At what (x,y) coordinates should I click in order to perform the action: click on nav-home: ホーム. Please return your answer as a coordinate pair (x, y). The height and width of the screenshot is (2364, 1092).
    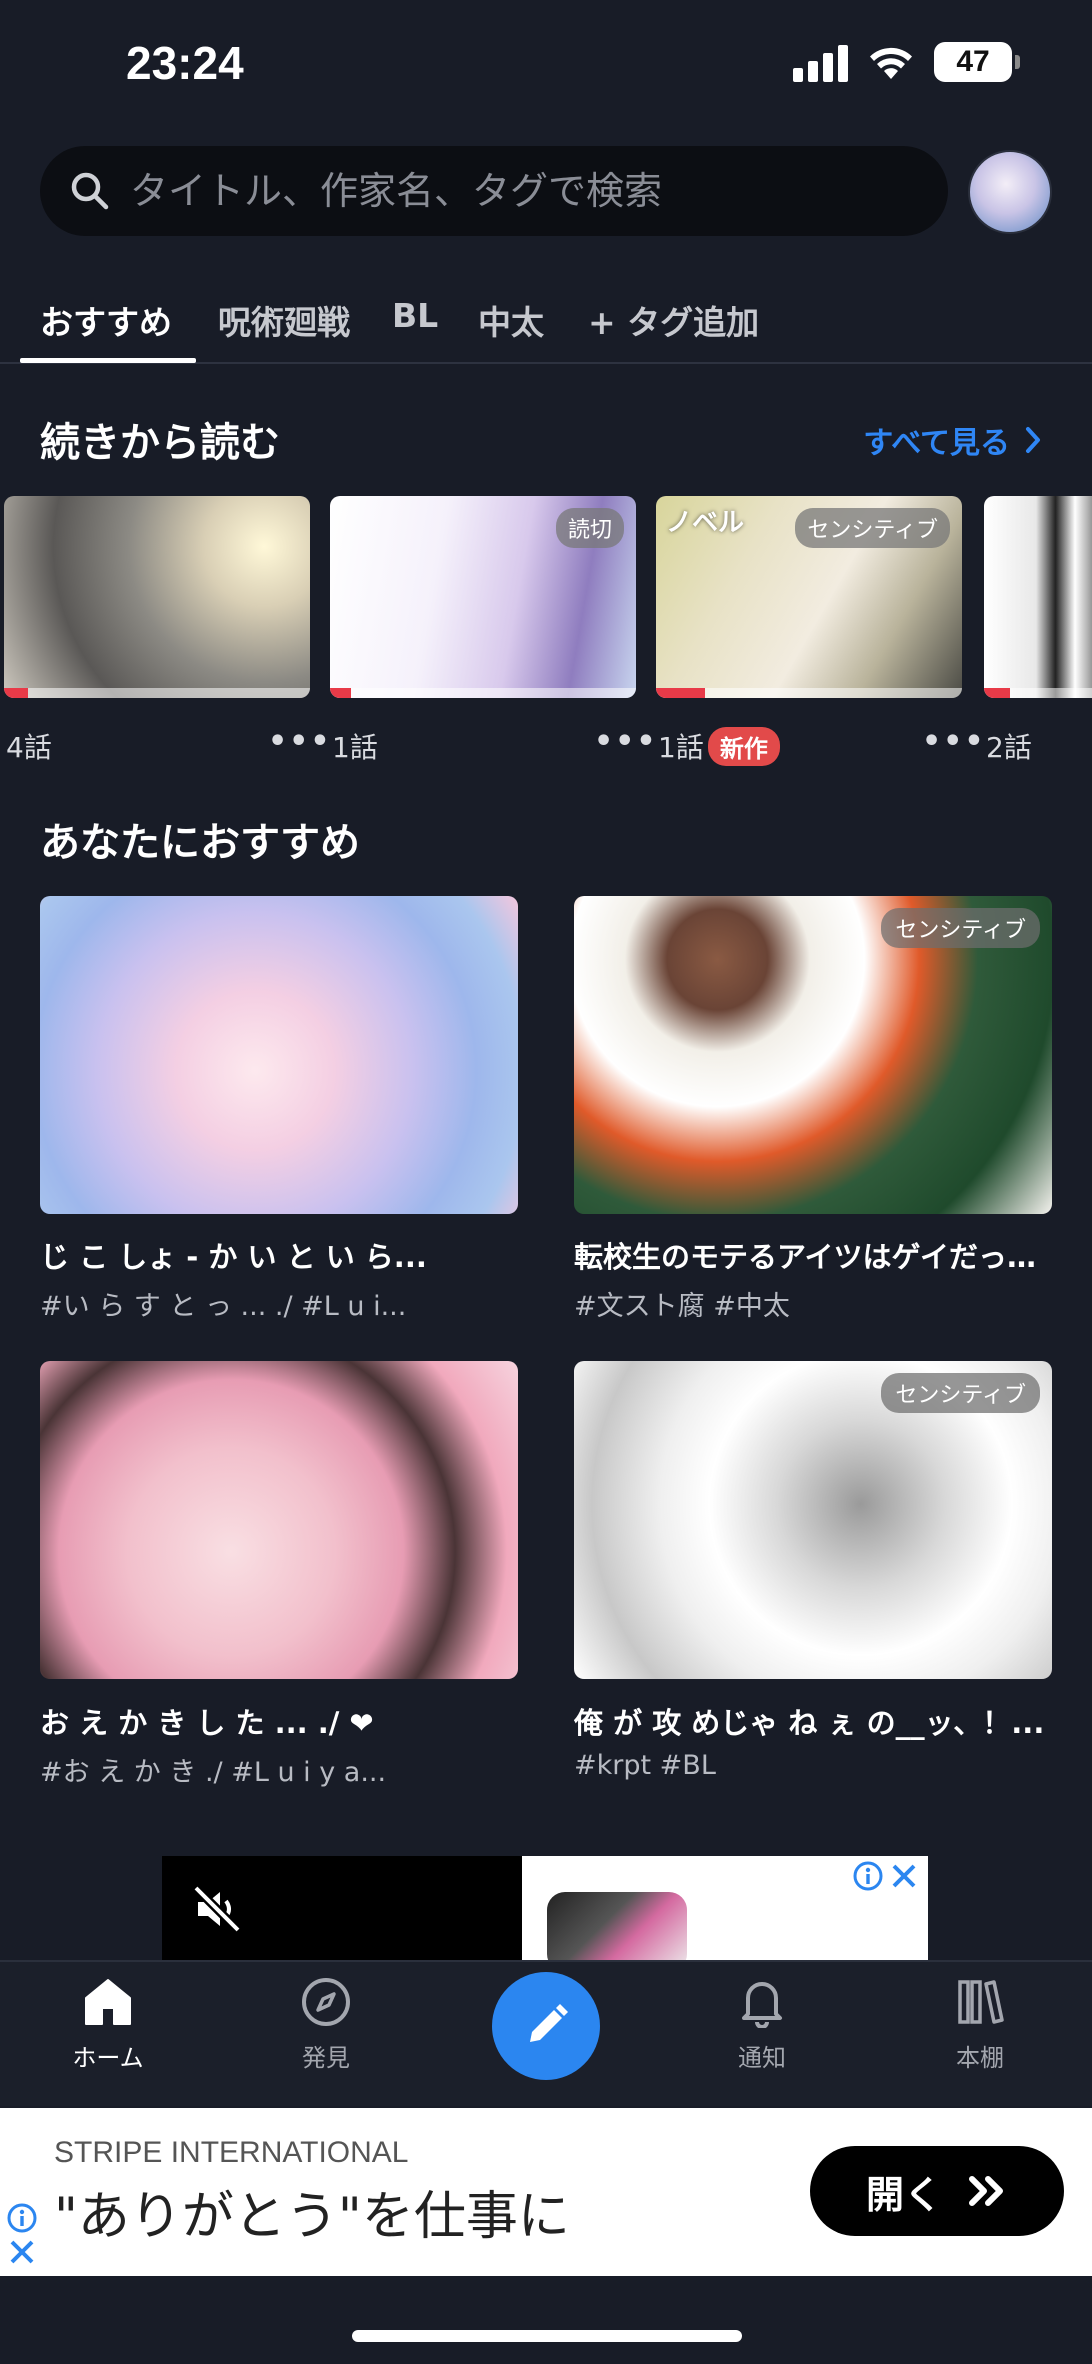
    Looking at the image, I should click on (108, 2024).